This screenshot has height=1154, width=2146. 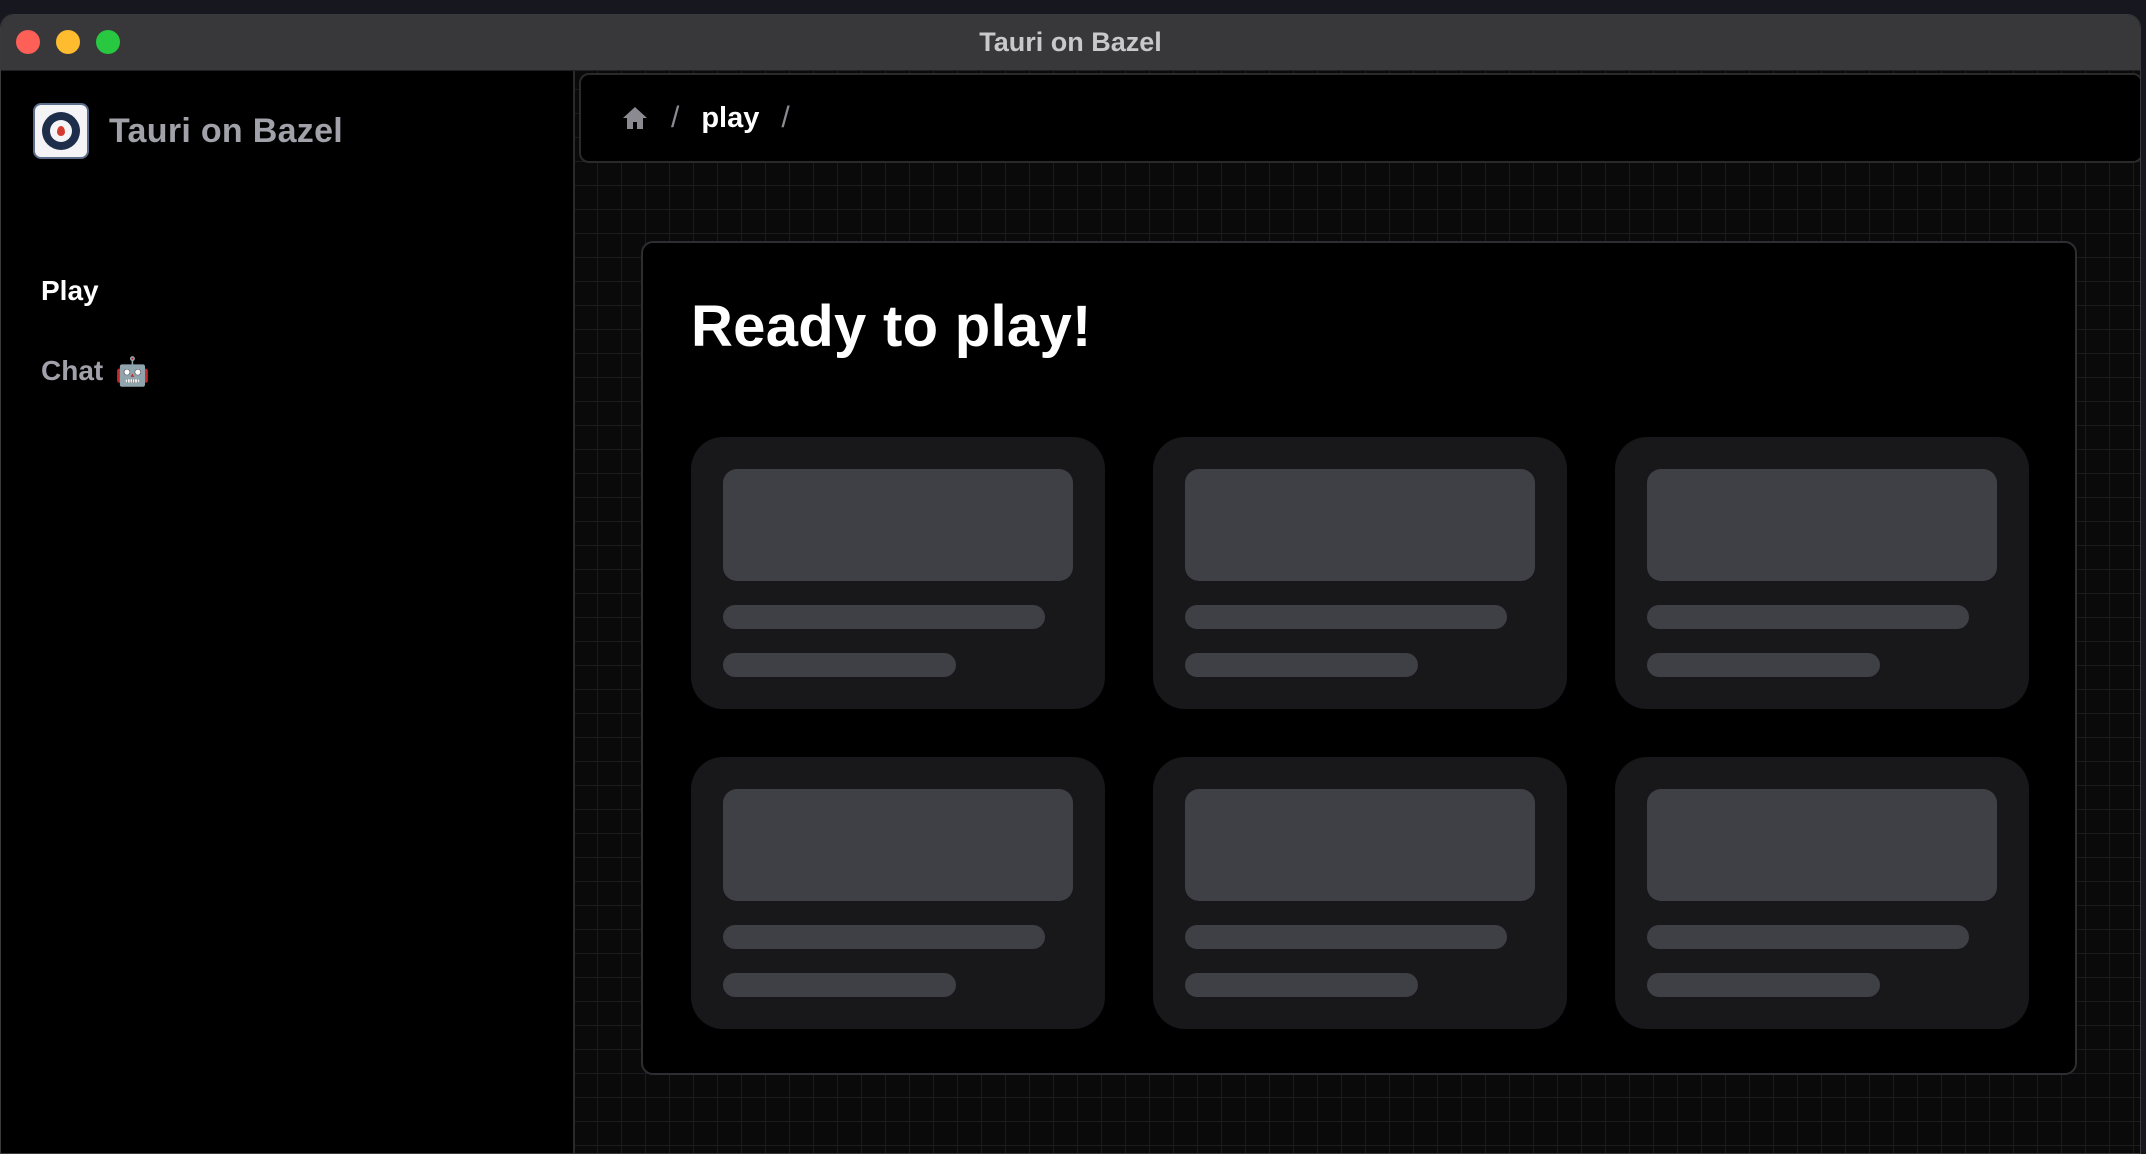 I want to click on robot-icon: 🤖, so click(x=133, y=371).